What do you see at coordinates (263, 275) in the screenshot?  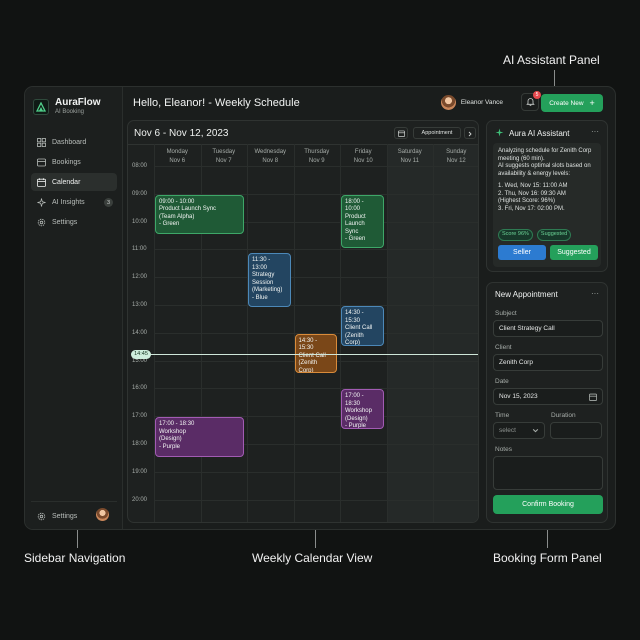 I see `event-text: Strategy` at bounding box center [263, 275].